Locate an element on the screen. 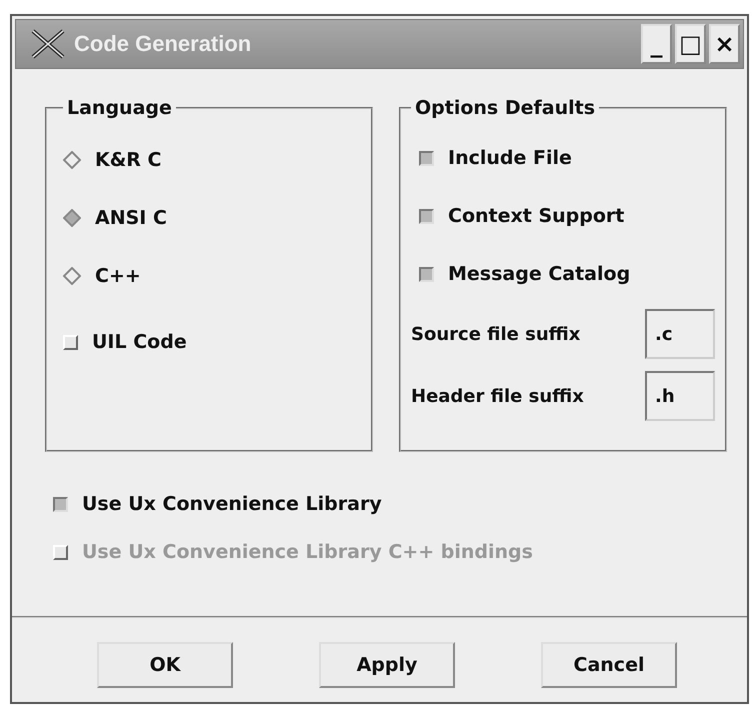 The height and width of the screenshot is (714, 755). x-logo-icon is located at coordinates (48, 44).